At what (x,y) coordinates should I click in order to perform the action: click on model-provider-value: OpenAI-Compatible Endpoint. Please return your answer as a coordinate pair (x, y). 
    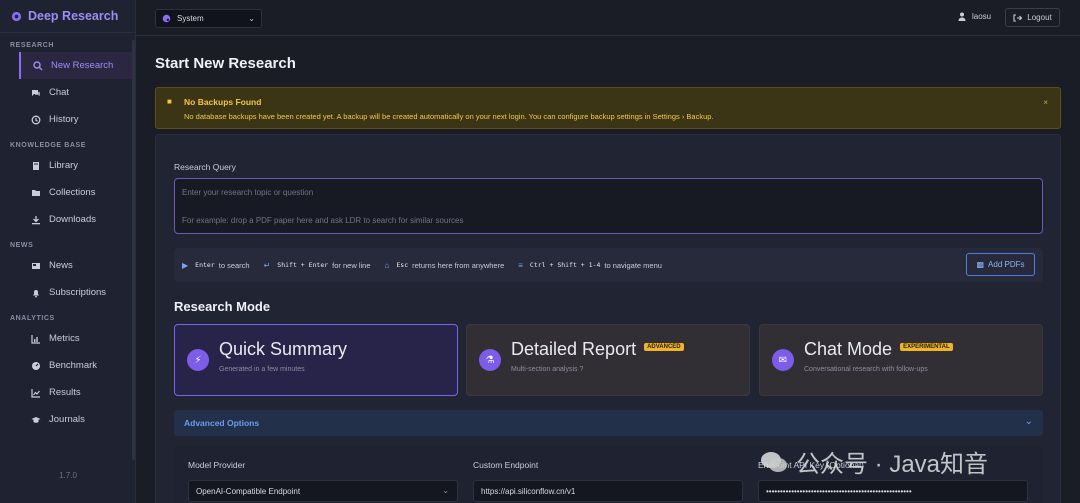
    Looking at the image, I should click on (248, 491).